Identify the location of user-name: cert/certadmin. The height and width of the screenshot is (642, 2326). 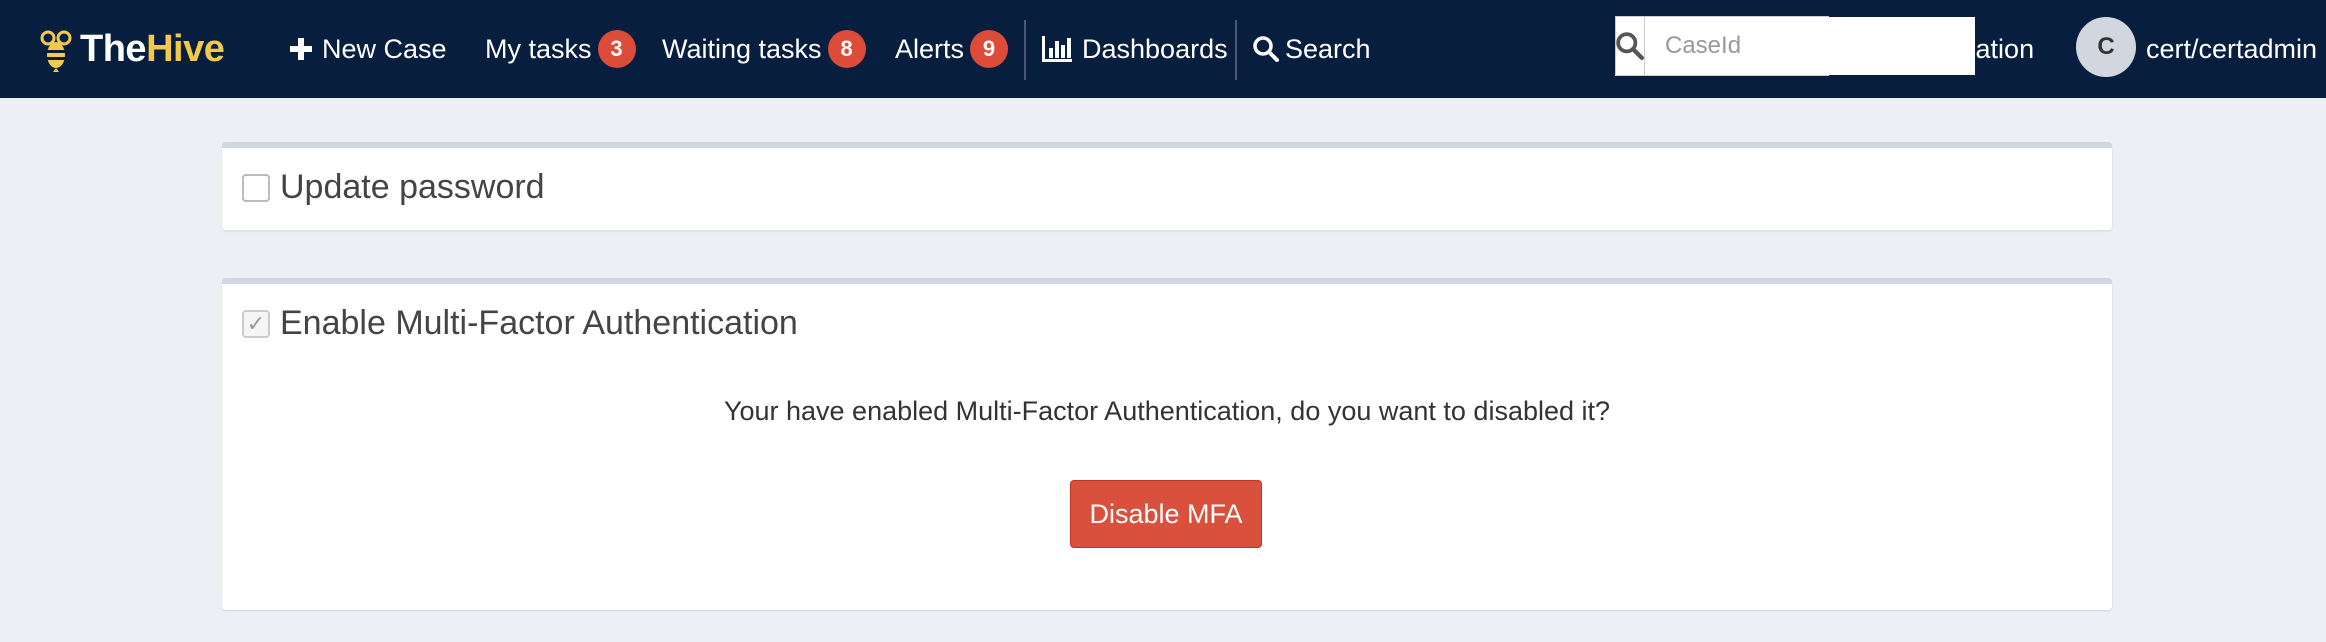
(2232, 48).